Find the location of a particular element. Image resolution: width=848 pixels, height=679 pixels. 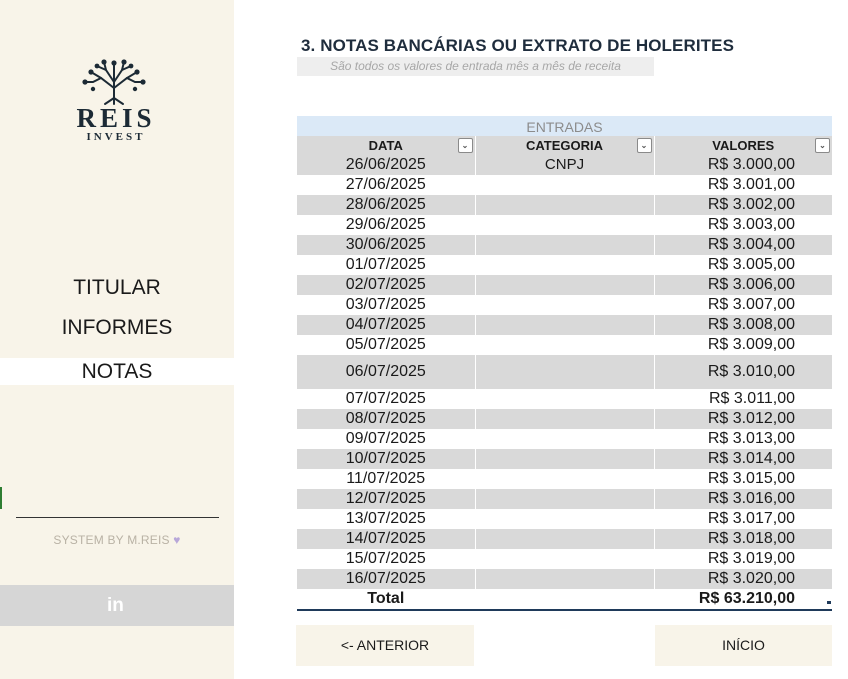

column-header-data: DATA ⌄ is located at coordinates (386, 145).